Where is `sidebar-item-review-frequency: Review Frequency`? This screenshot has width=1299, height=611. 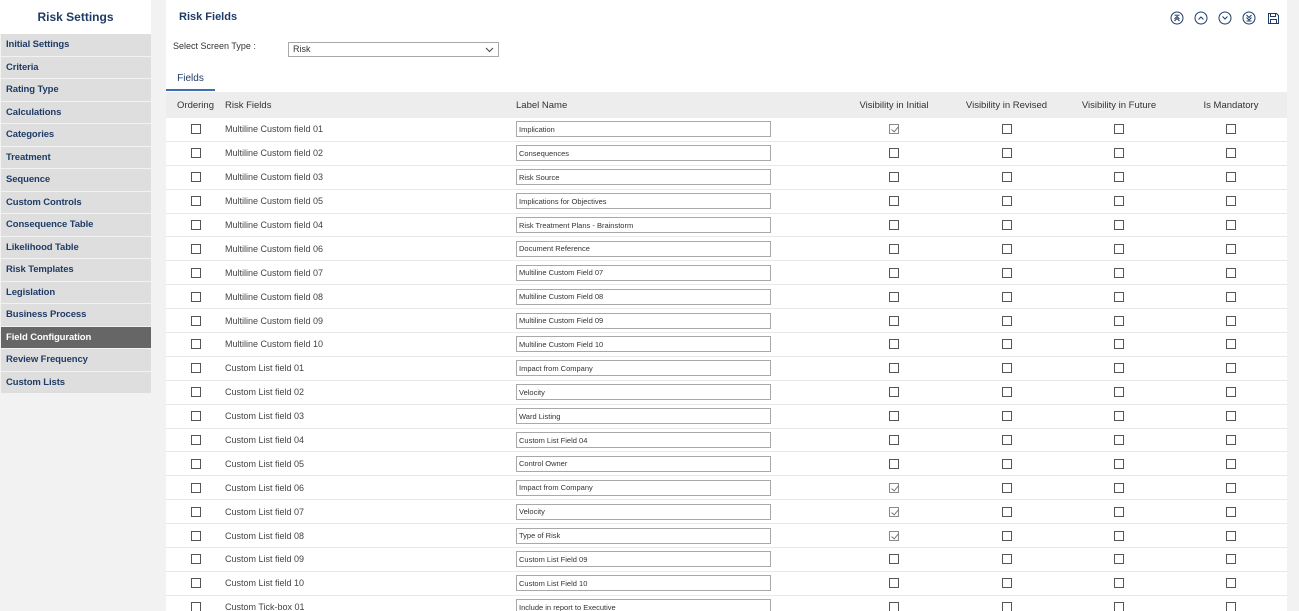
sidebar-item-review-frequency: Review Frequency is located at coordinates (76, 360).